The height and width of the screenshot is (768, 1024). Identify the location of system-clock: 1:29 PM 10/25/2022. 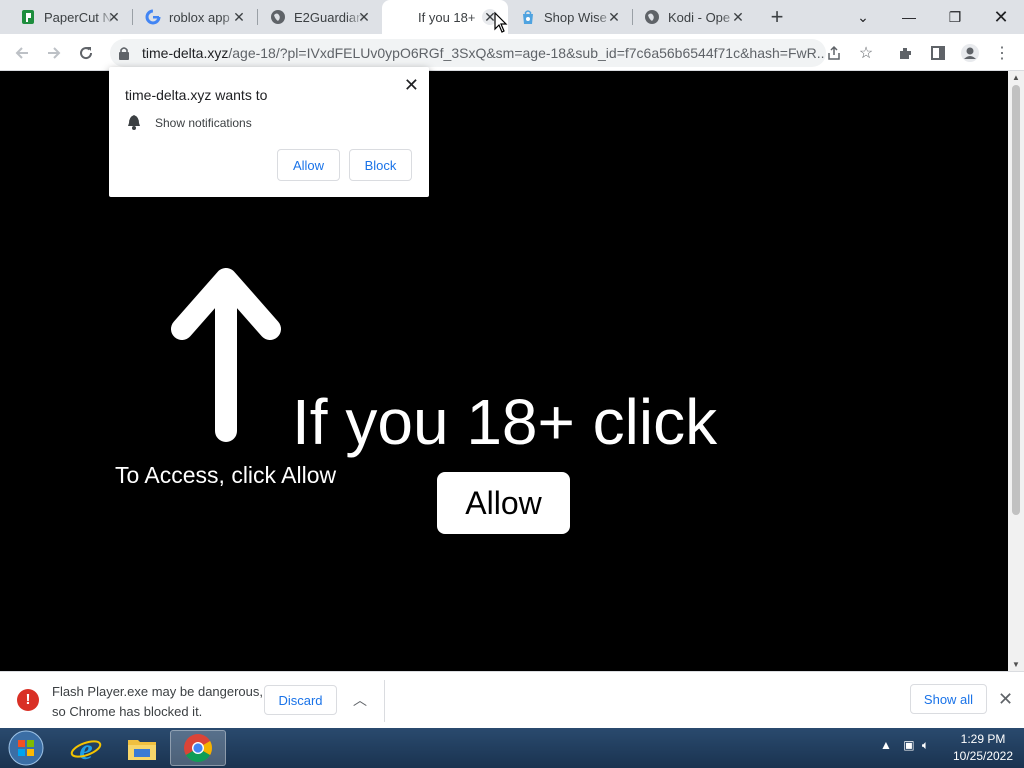
(983, 748).